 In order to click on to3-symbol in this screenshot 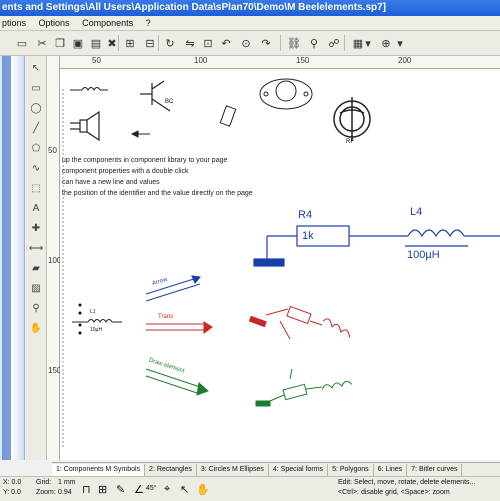, I will do `click(286, 94)`.